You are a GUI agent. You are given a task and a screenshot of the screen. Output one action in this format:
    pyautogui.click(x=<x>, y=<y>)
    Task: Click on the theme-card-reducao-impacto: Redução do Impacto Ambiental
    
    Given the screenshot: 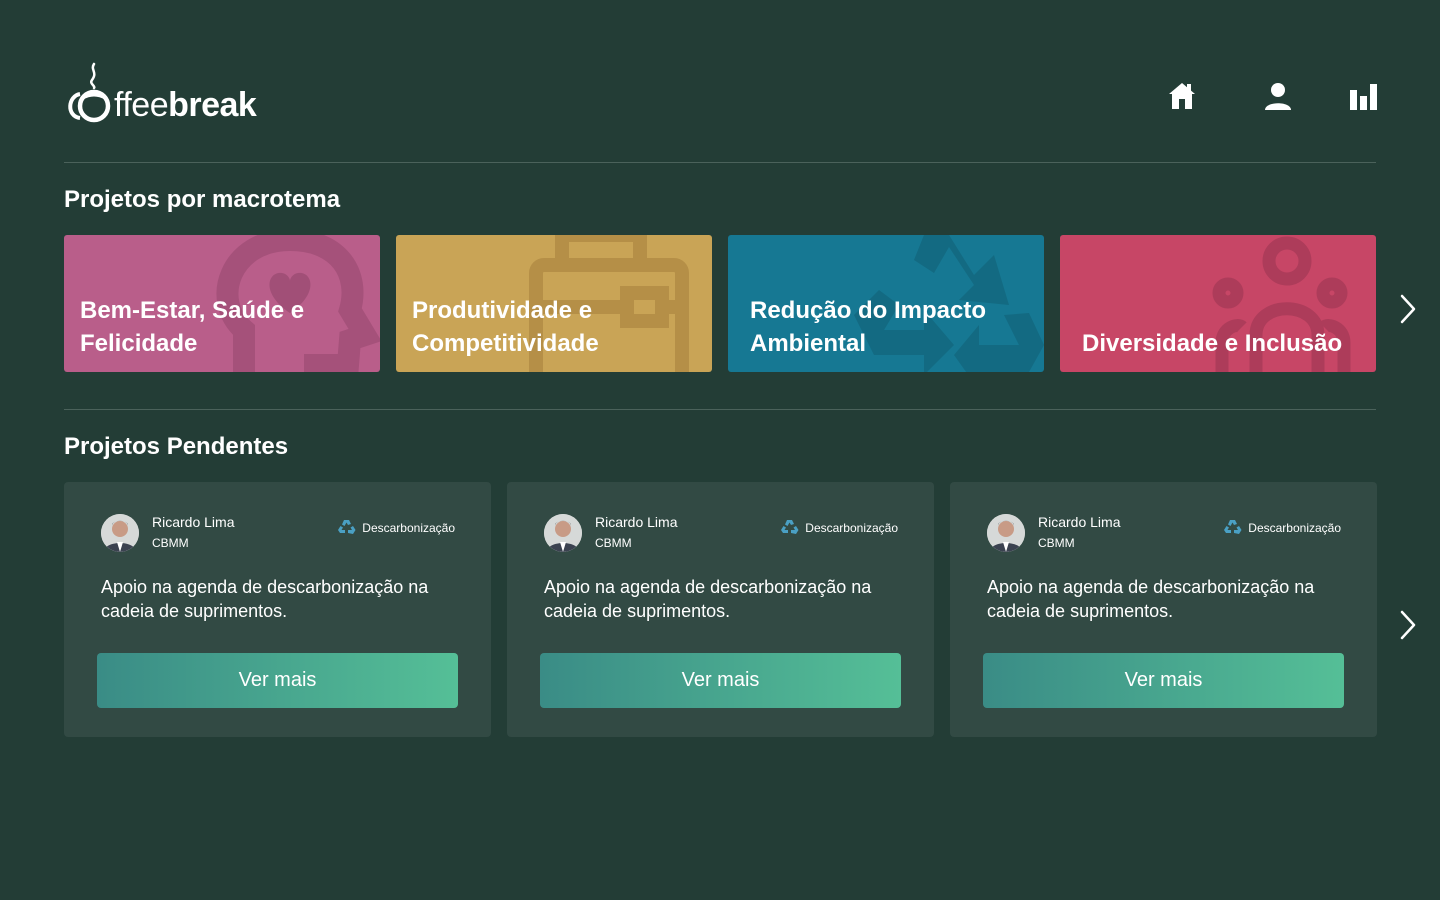 What is the action you would take?
    pyautogui.click(x=886, y=303)
    